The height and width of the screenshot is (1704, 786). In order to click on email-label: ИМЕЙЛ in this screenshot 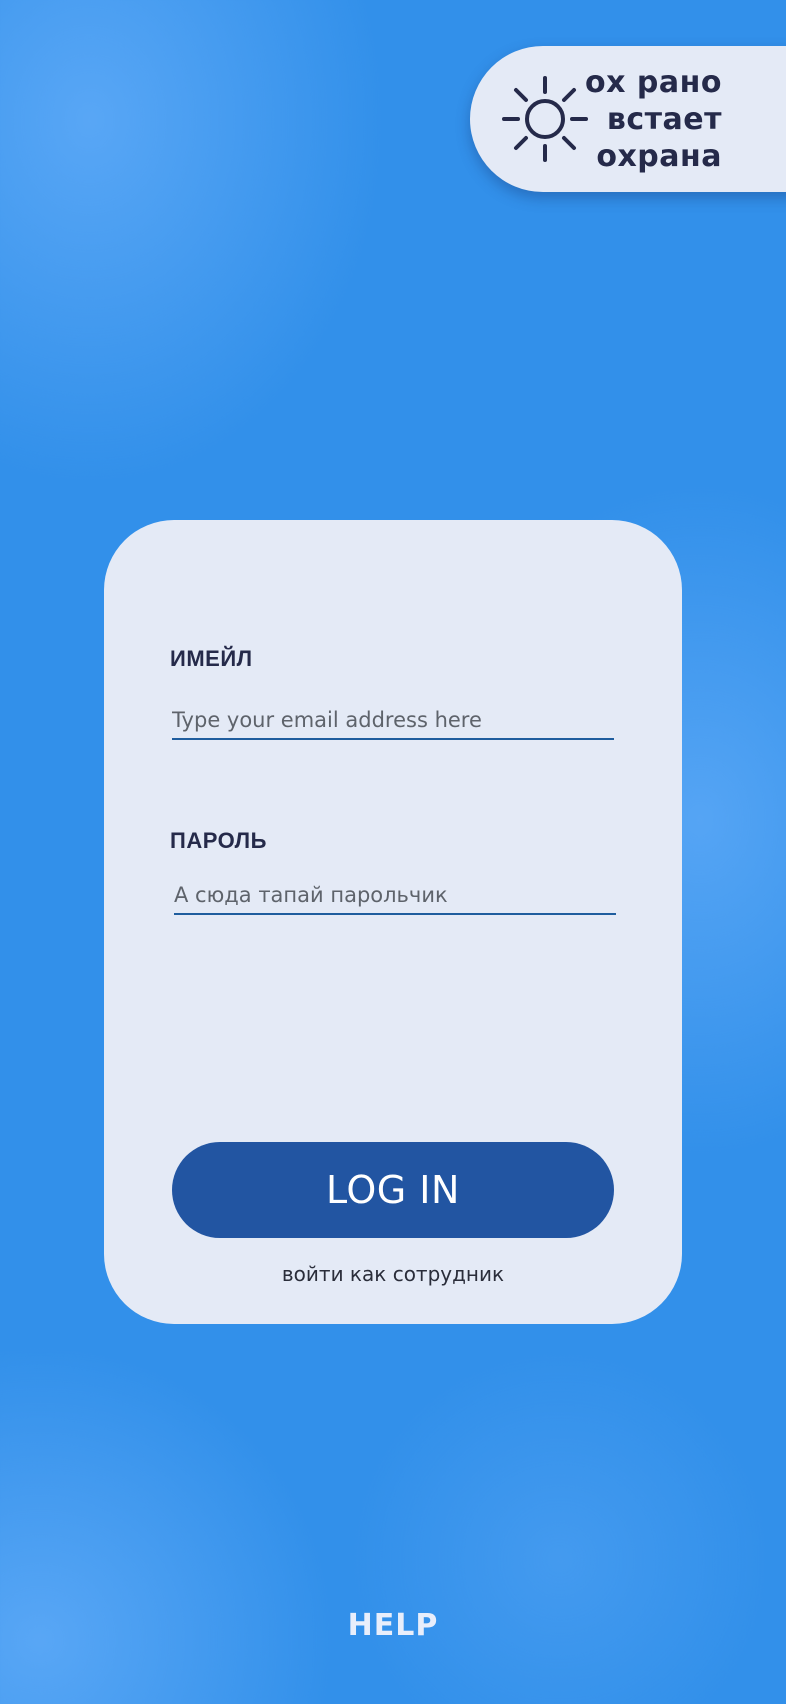, I will do `click(211, 658)`.